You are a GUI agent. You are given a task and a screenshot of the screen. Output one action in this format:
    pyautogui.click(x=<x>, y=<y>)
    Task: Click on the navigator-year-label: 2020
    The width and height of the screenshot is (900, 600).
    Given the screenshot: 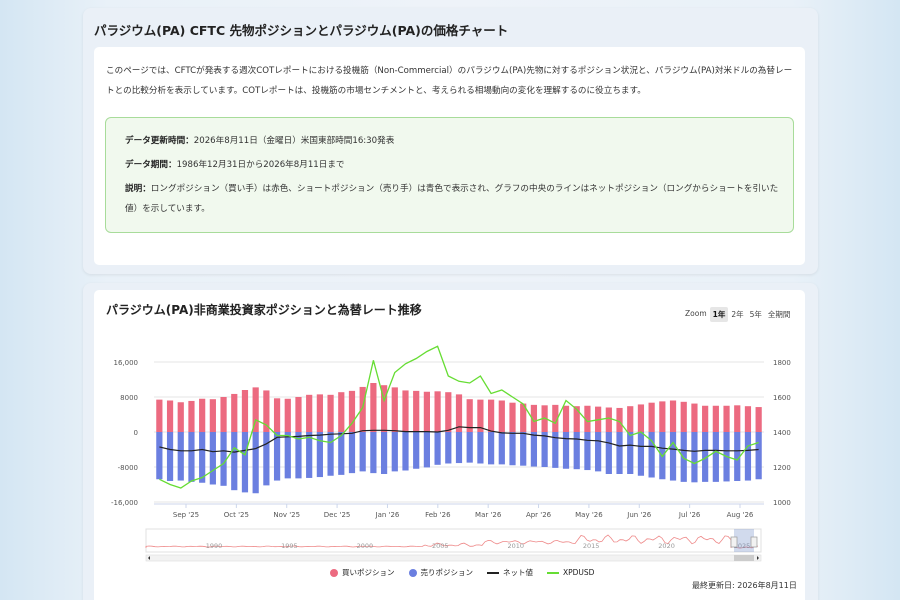 What is the action you would take?
    pyautogui.click(x=666, y=546)
    